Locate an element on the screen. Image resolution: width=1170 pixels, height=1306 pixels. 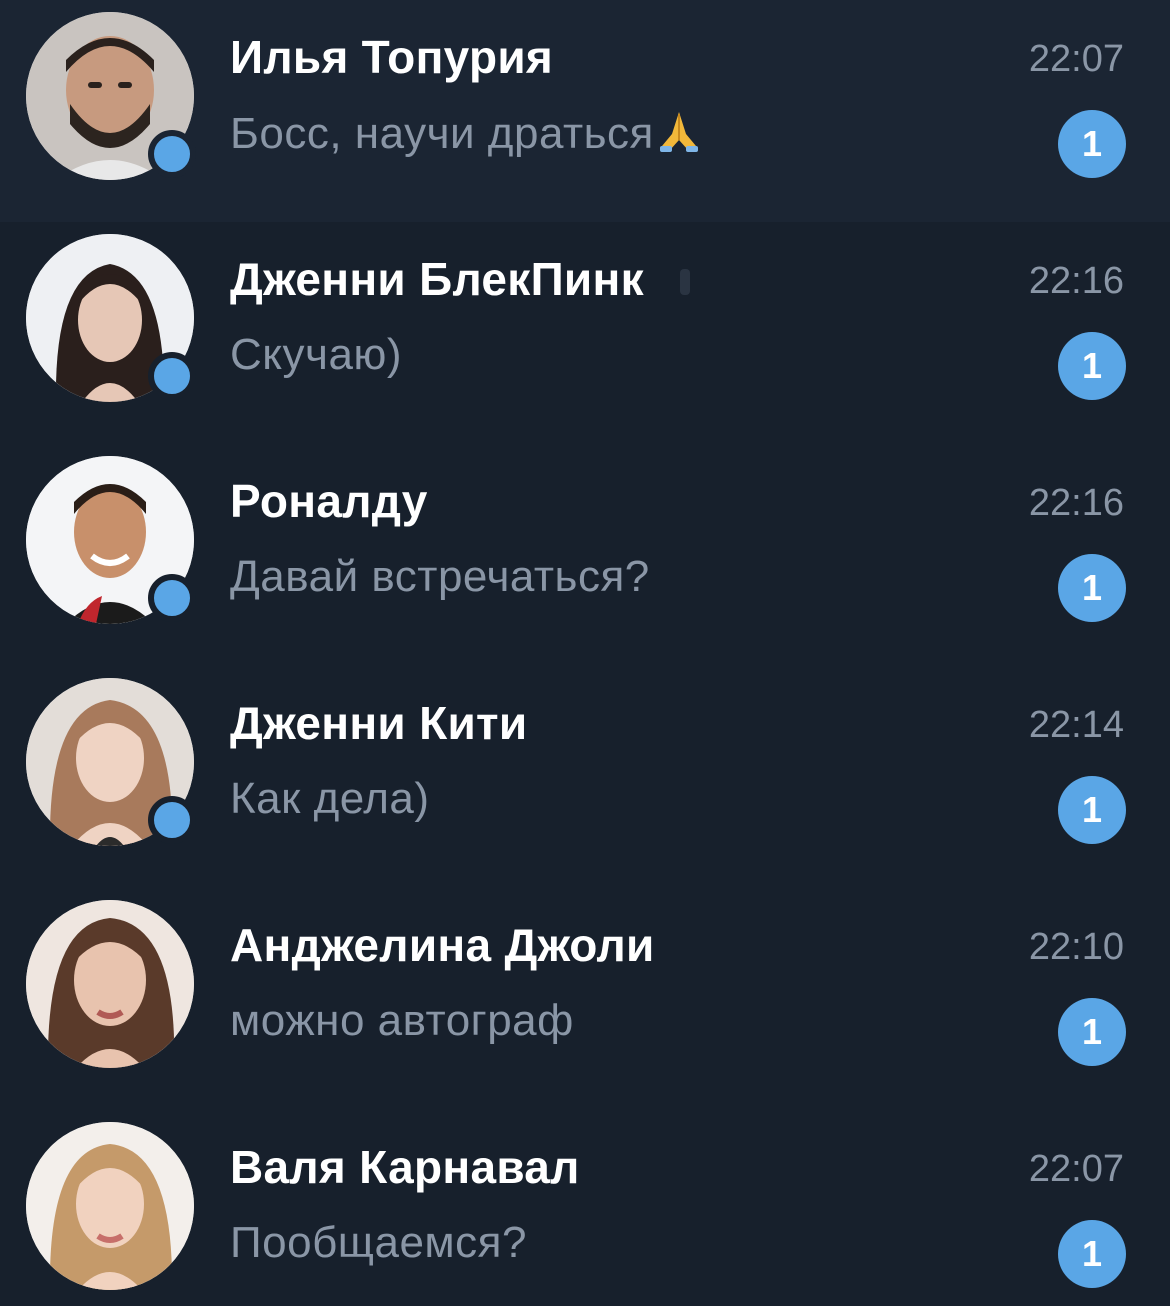
chat-preview: Босс, научи драться is located at coordinates (466, 136).